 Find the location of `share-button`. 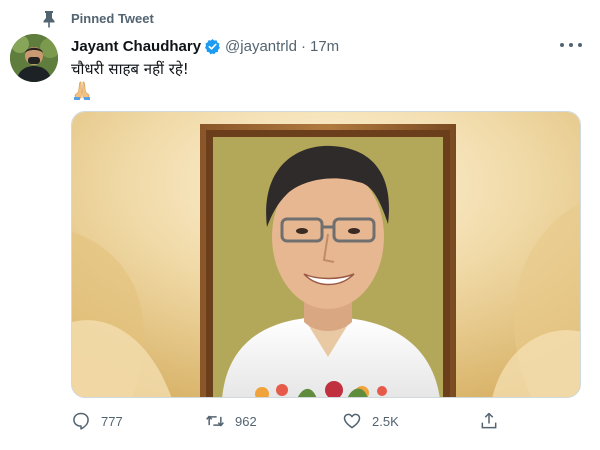

share-button is located at coordinates (489, 421).